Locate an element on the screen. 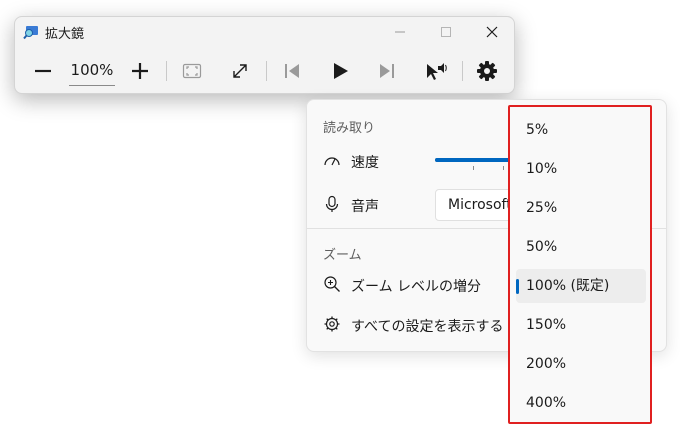  zoom-level-display: 100% is located at coordinates (92, 71).